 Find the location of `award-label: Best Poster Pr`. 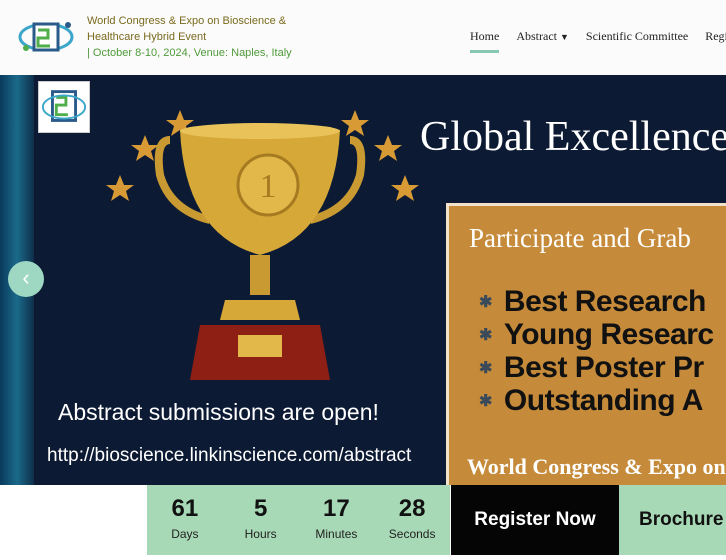

award-label: Best Poster Pr is located at coordinates (603, 368).